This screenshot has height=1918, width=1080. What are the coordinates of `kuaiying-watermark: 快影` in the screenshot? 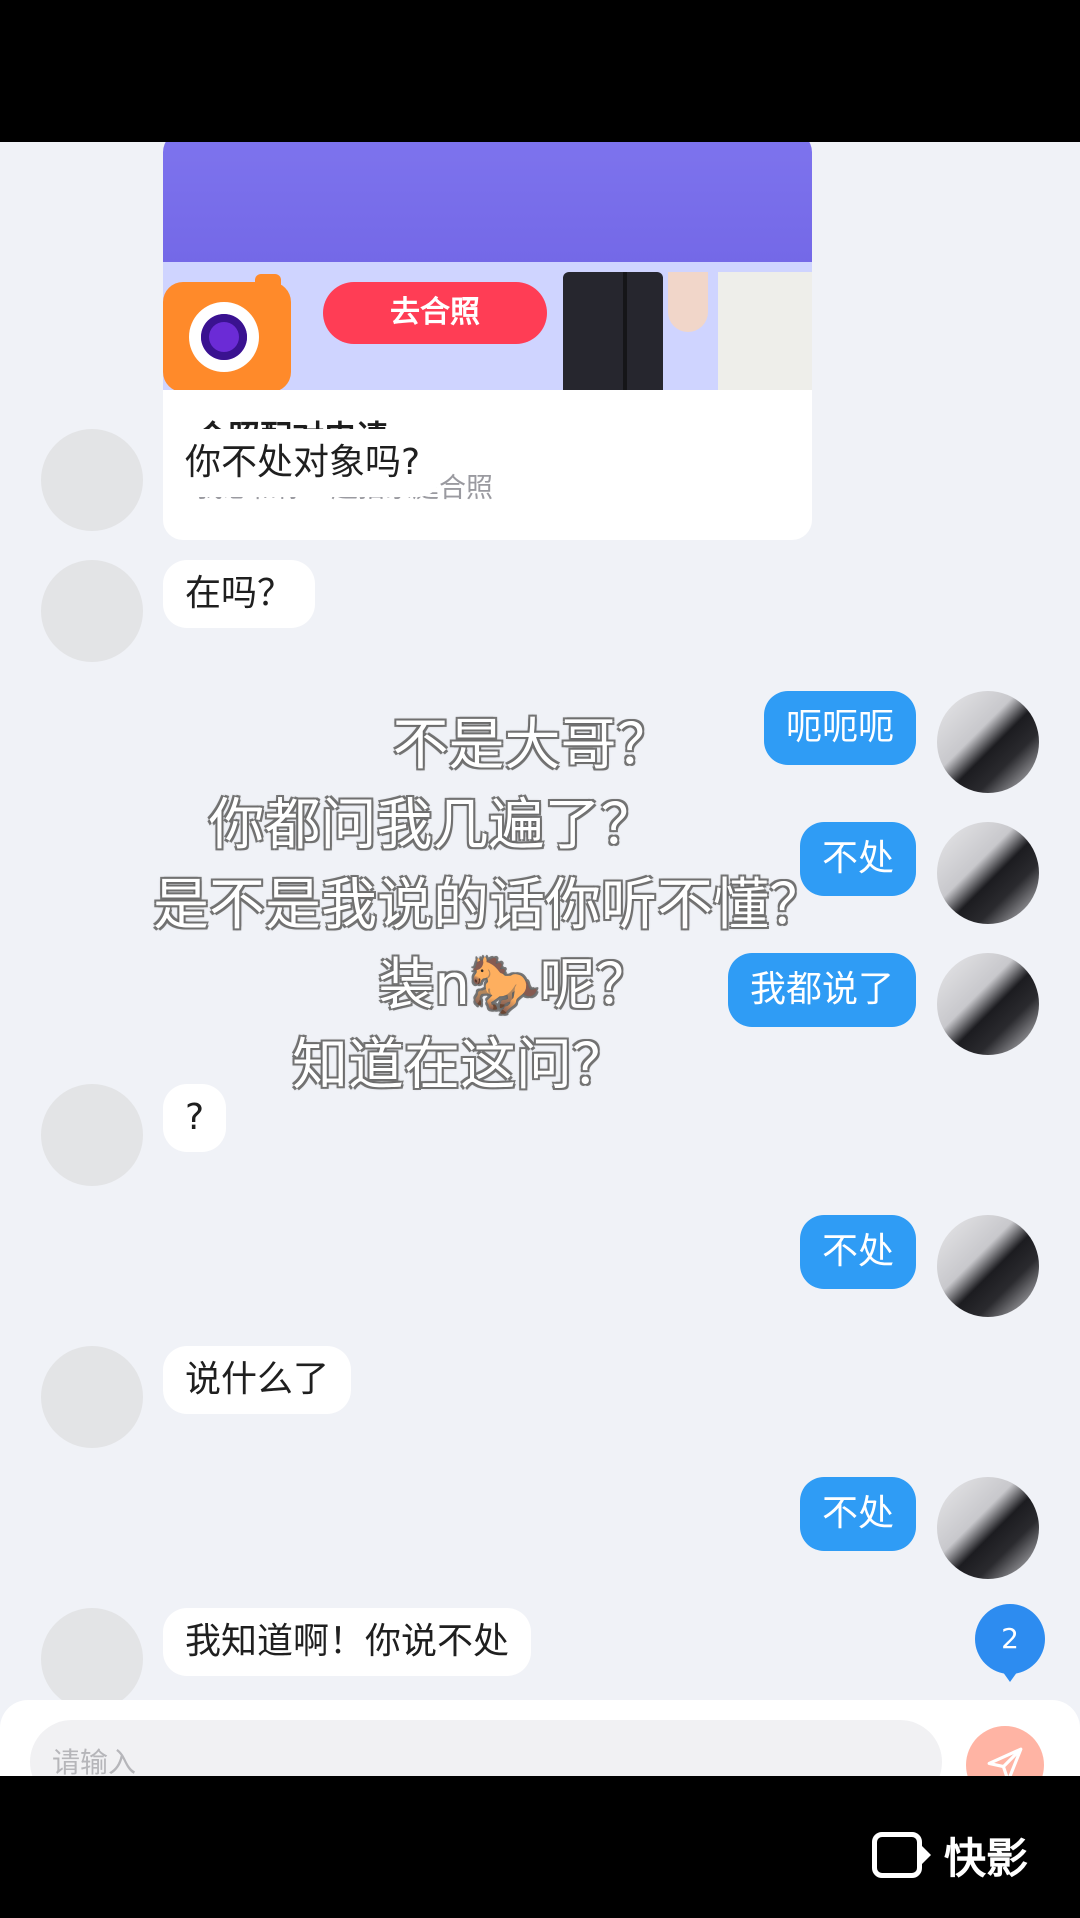 It's located at (950, 1856).